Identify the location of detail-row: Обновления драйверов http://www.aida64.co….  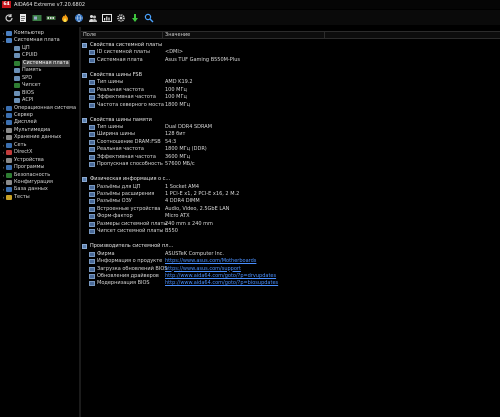
(290, 276).